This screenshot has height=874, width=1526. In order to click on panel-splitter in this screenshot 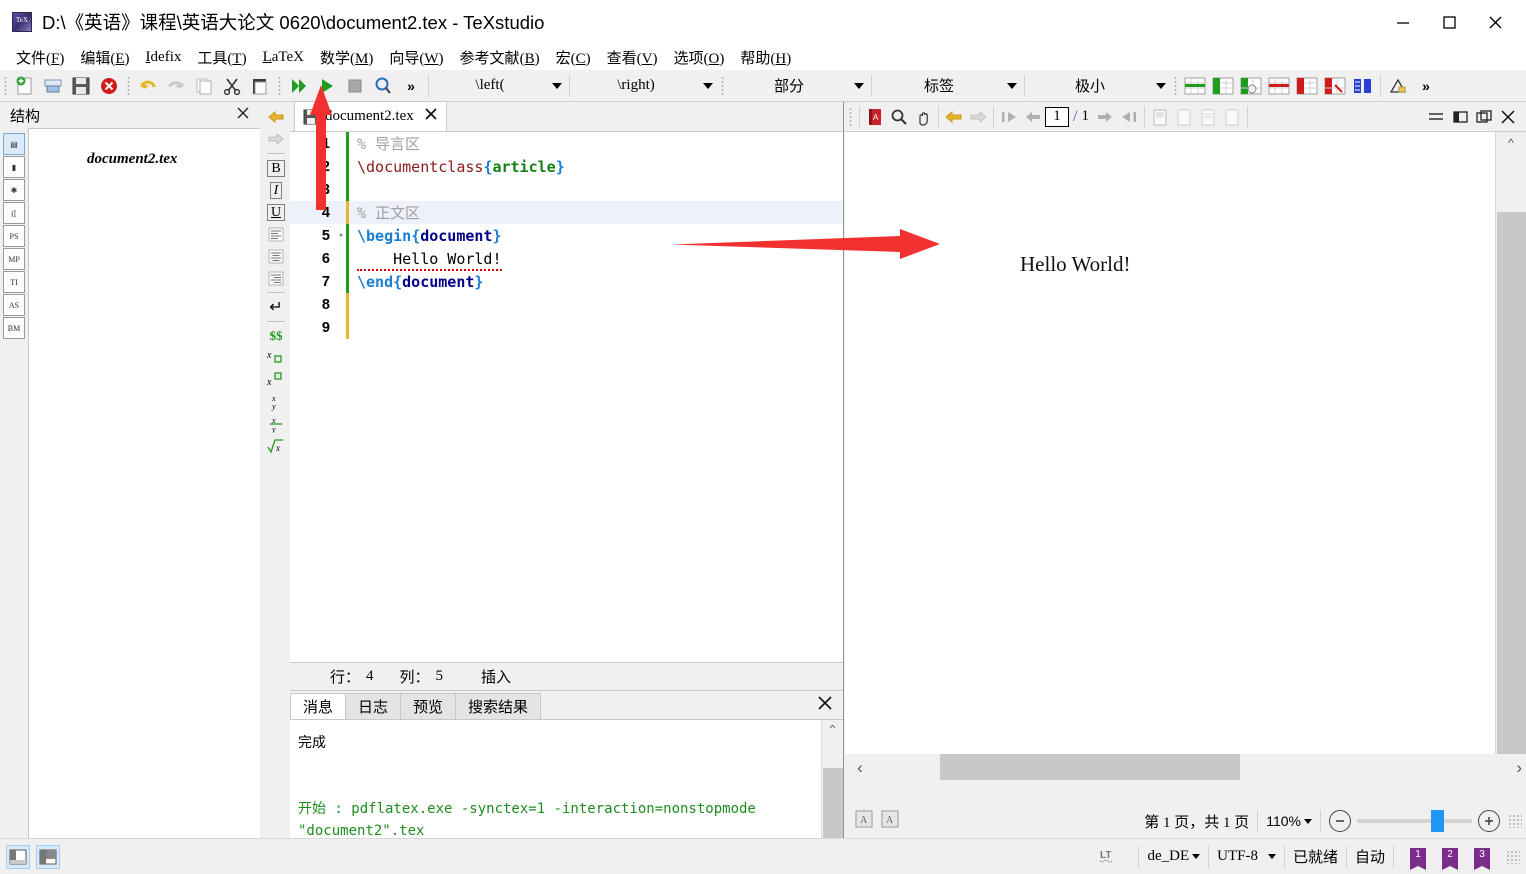, I will do `click(843, 470)`.